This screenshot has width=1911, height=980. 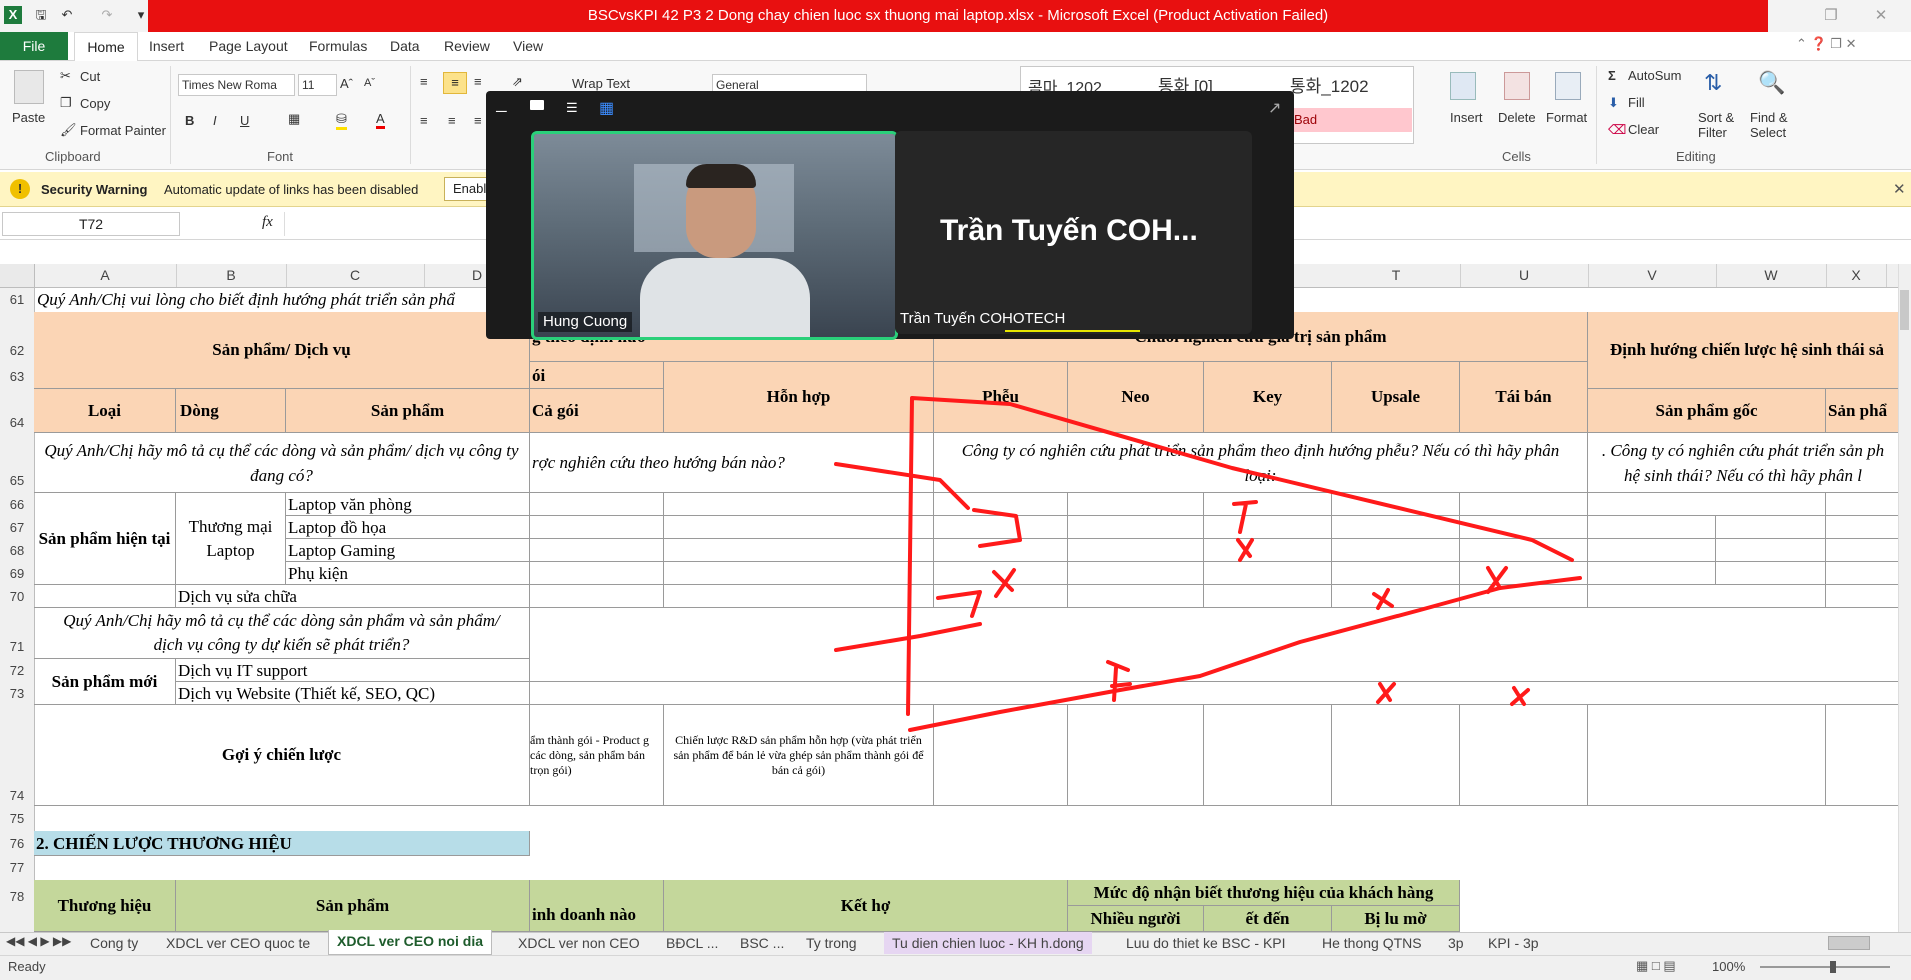 I want to click on grid-view-icon: ▦, so click(x=606, y=108).